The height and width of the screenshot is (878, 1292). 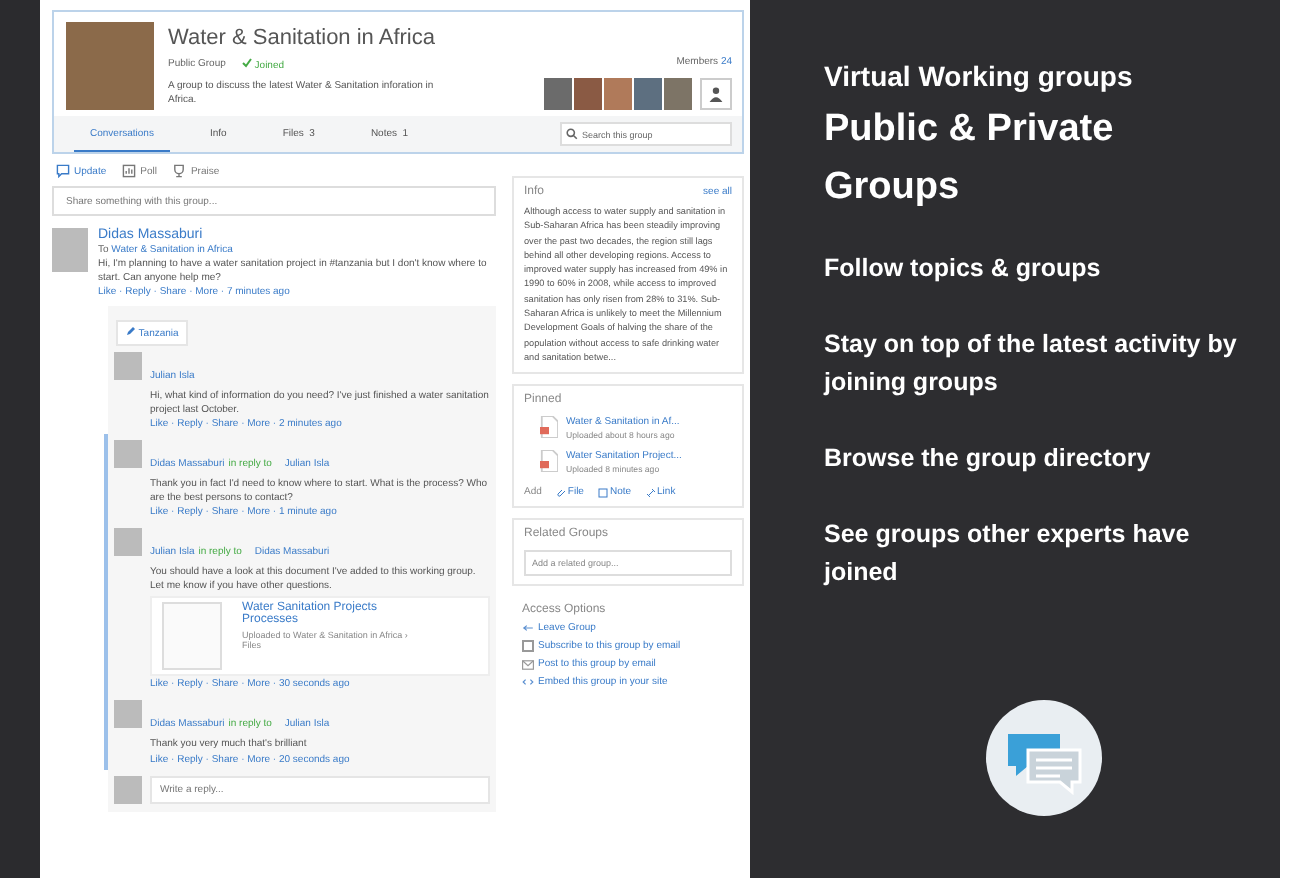 What do you see at coordinates (129, 171) in the screenshot?
I see `chart-icon` at bounding box center [129, 171].